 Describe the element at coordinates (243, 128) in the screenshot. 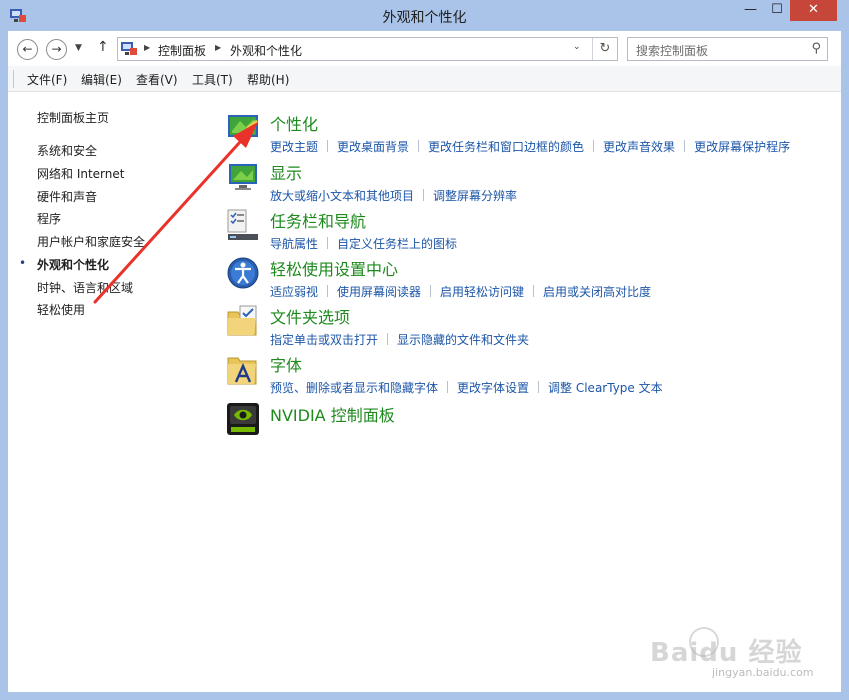

I see `personalization-icon` at that location.